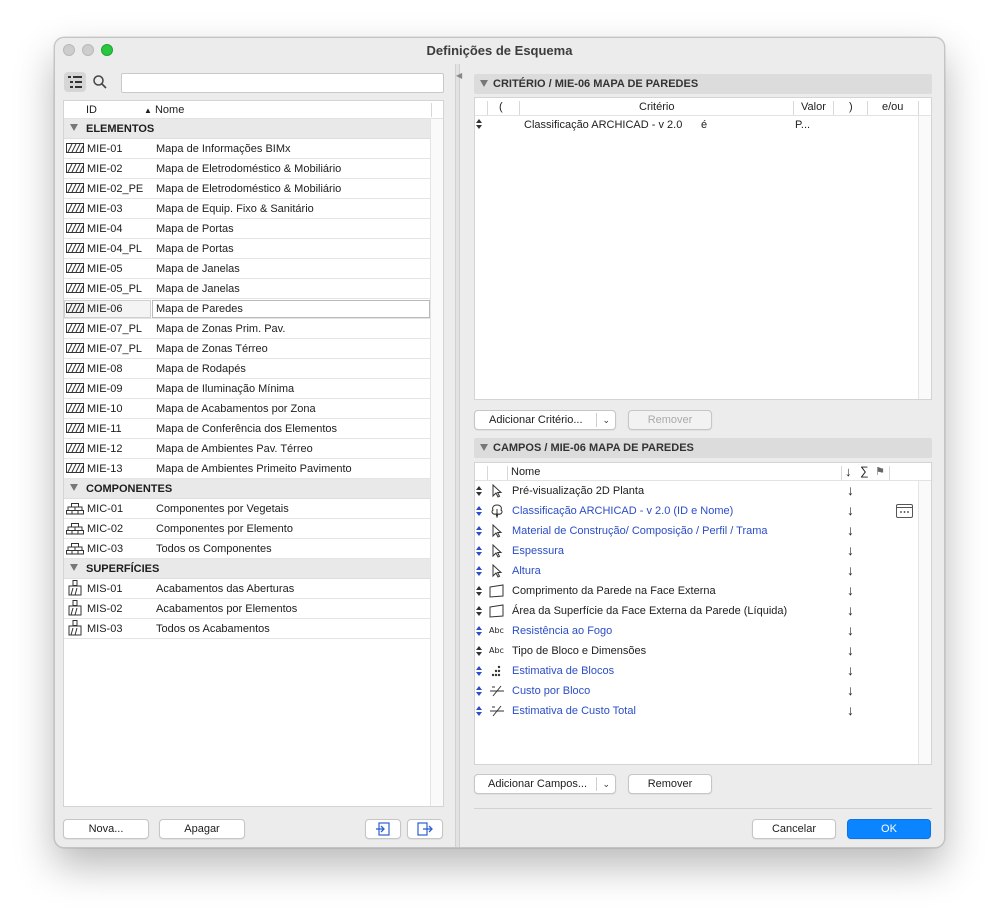  I want to click on remove-criterion-button: Remover, so click(670, 420).